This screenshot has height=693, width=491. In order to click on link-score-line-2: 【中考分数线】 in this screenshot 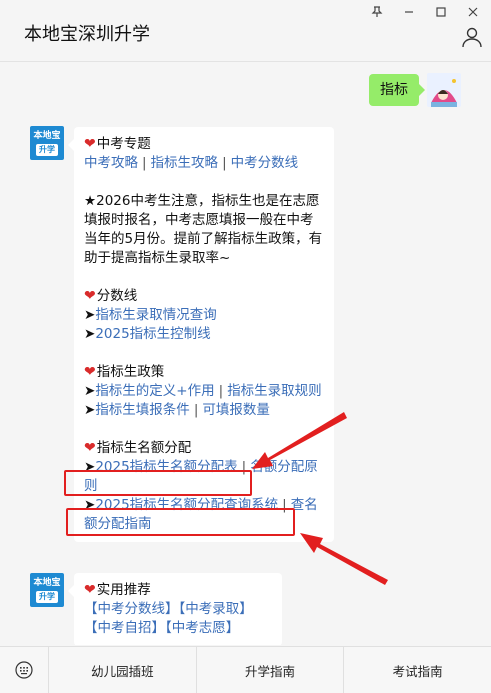, I will do `click(131, 609)`.